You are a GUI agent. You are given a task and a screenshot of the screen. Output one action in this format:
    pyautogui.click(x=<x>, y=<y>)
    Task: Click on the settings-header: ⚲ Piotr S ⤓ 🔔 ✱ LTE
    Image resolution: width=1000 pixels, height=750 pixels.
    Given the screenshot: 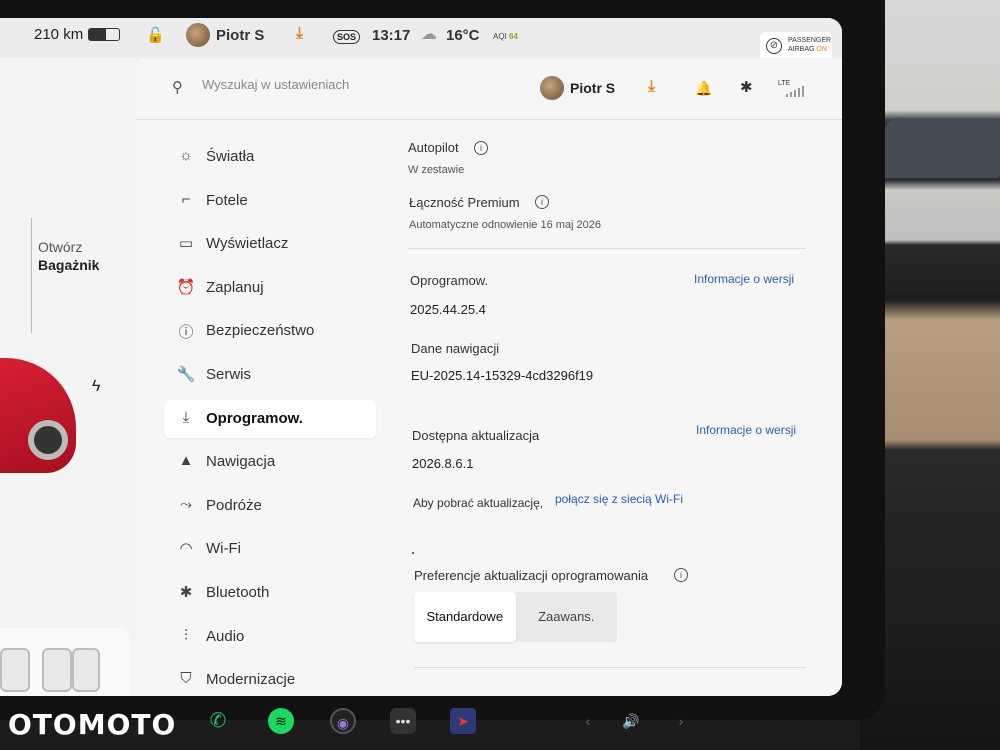 What is the action you would take?
    pyautogui.click(x=489, y=89)
    